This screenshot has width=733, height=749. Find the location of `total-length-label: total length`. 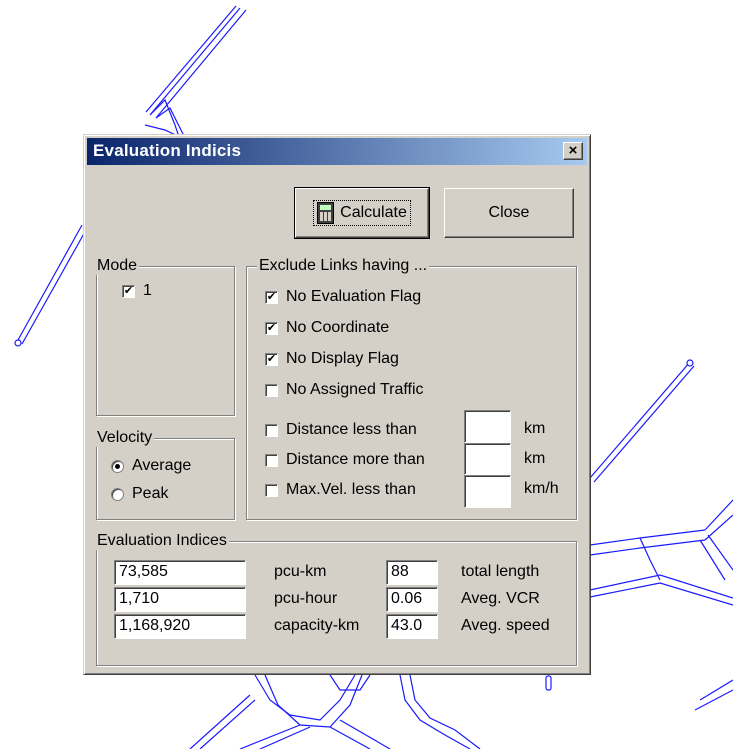

total-length-label: total length is located at coordinates (500, 571).